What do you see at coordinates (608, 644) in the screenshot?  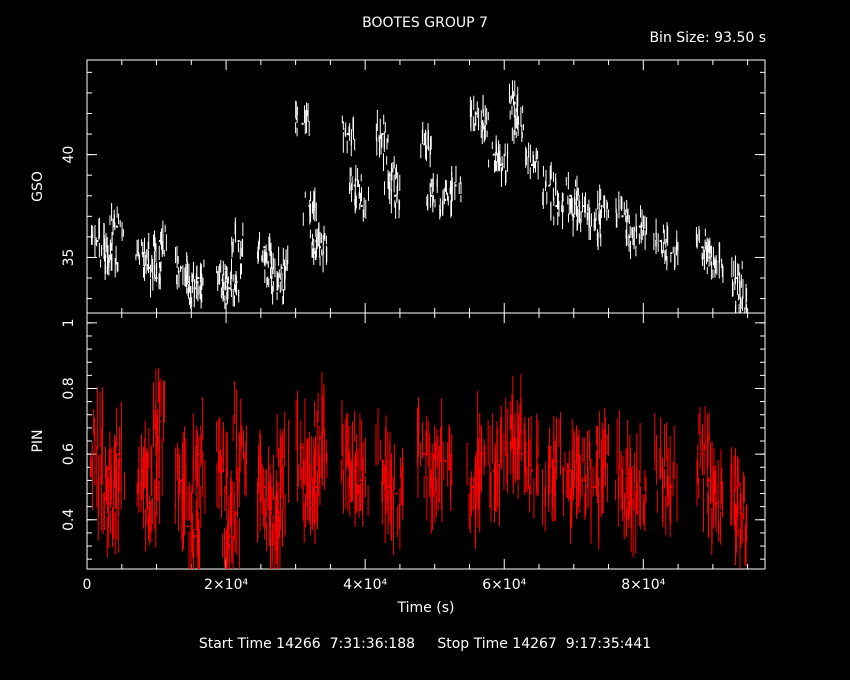 I see `stop-time-value: 9:17:35:441` at bounding box center [608, 644].